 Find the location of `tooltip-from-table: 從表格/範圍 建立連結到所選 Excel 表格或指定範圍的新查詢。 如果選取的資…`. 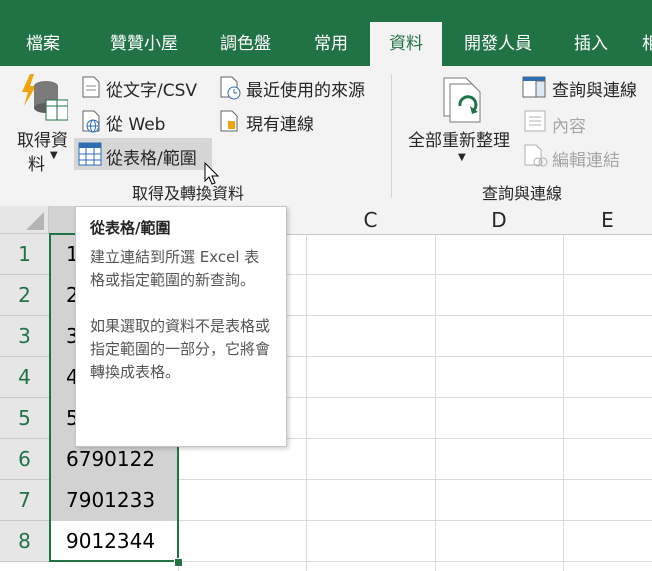

tooltip-from-table: 從表格/範圍 建立連結到所選 Excel 表格或指定範圍的新查詢。 如果選取的資… is located at coordinates (181, 326).